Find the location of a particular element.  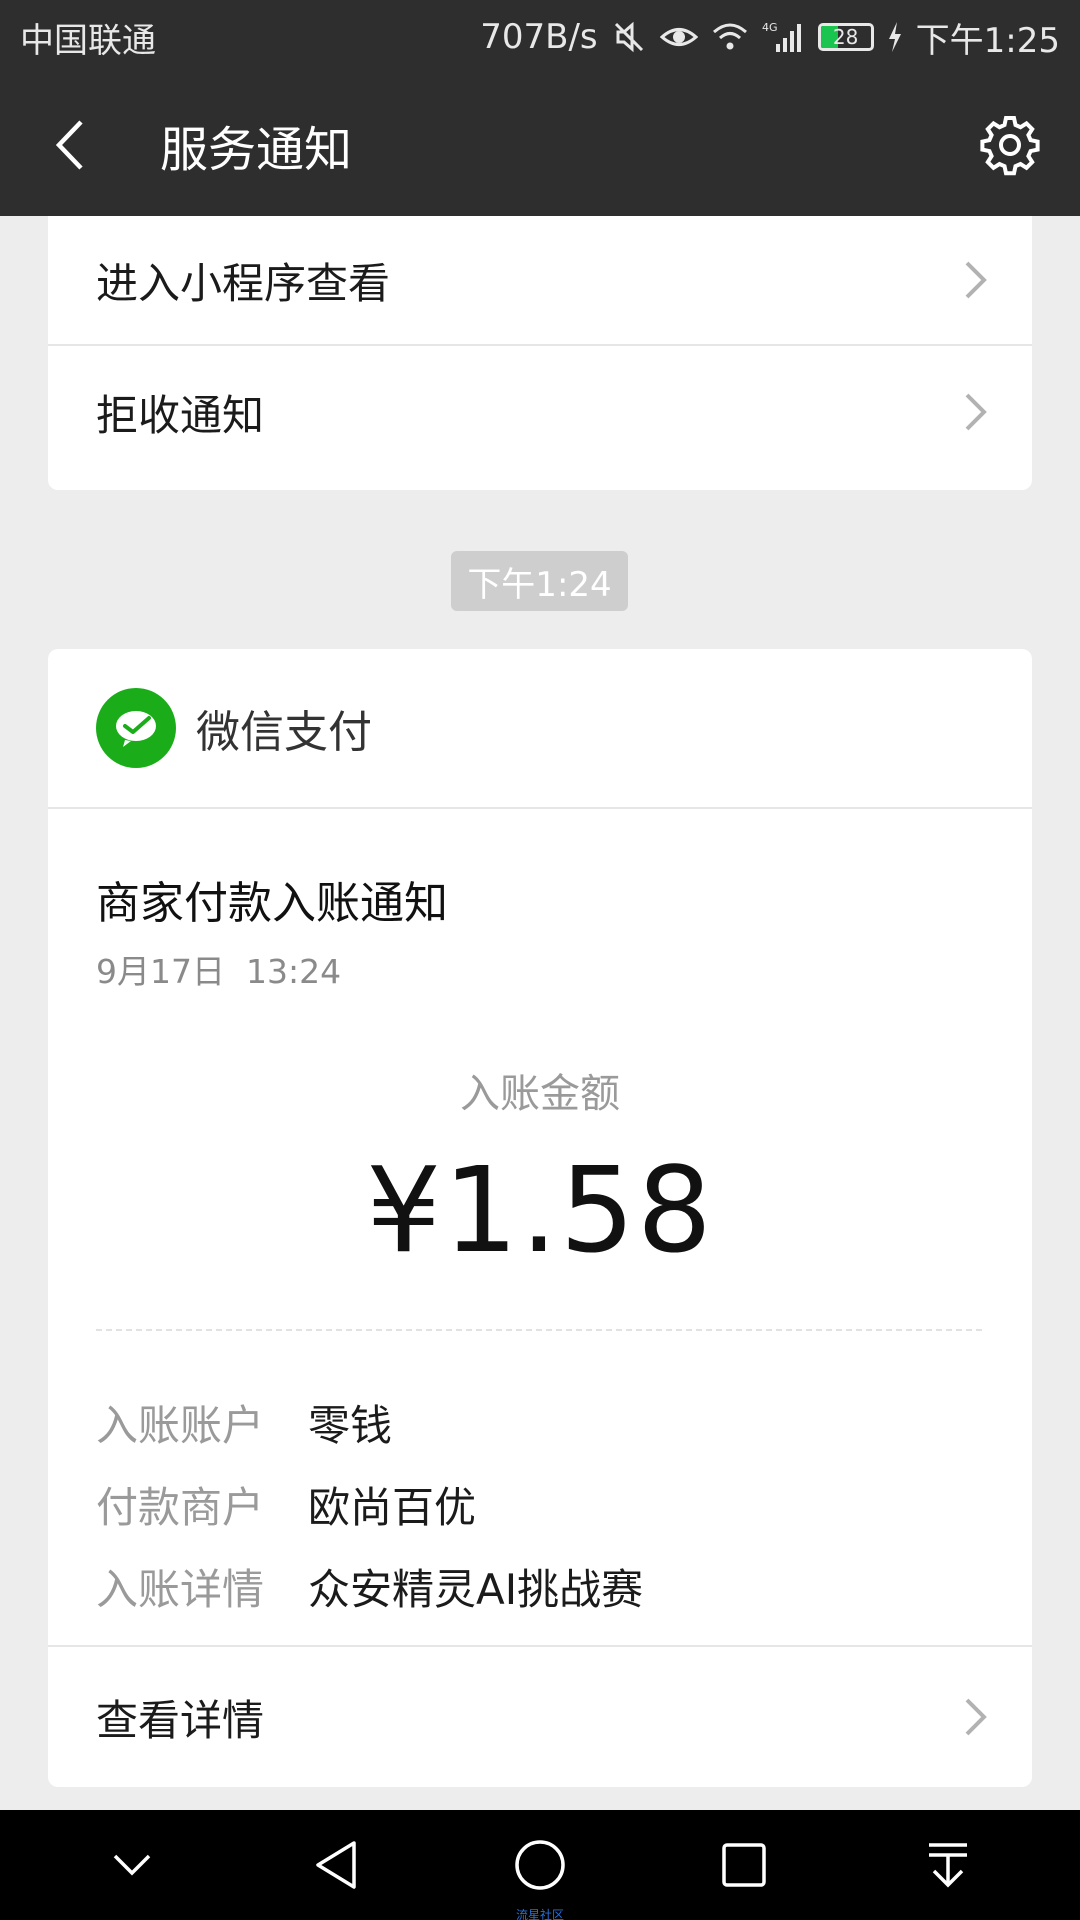

signal-4g-icon: 4G is located at coordinates (783, 37).